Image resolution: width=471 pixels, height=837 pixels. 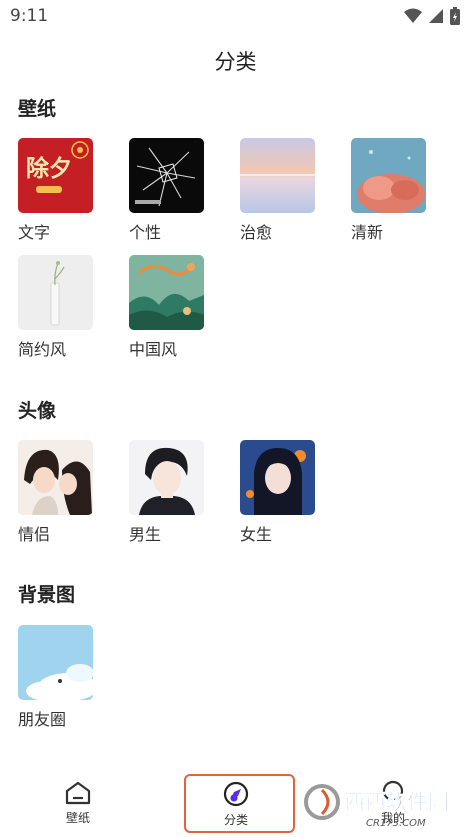 I want to click on category-label: 中国风, so click(x=153, y=349).